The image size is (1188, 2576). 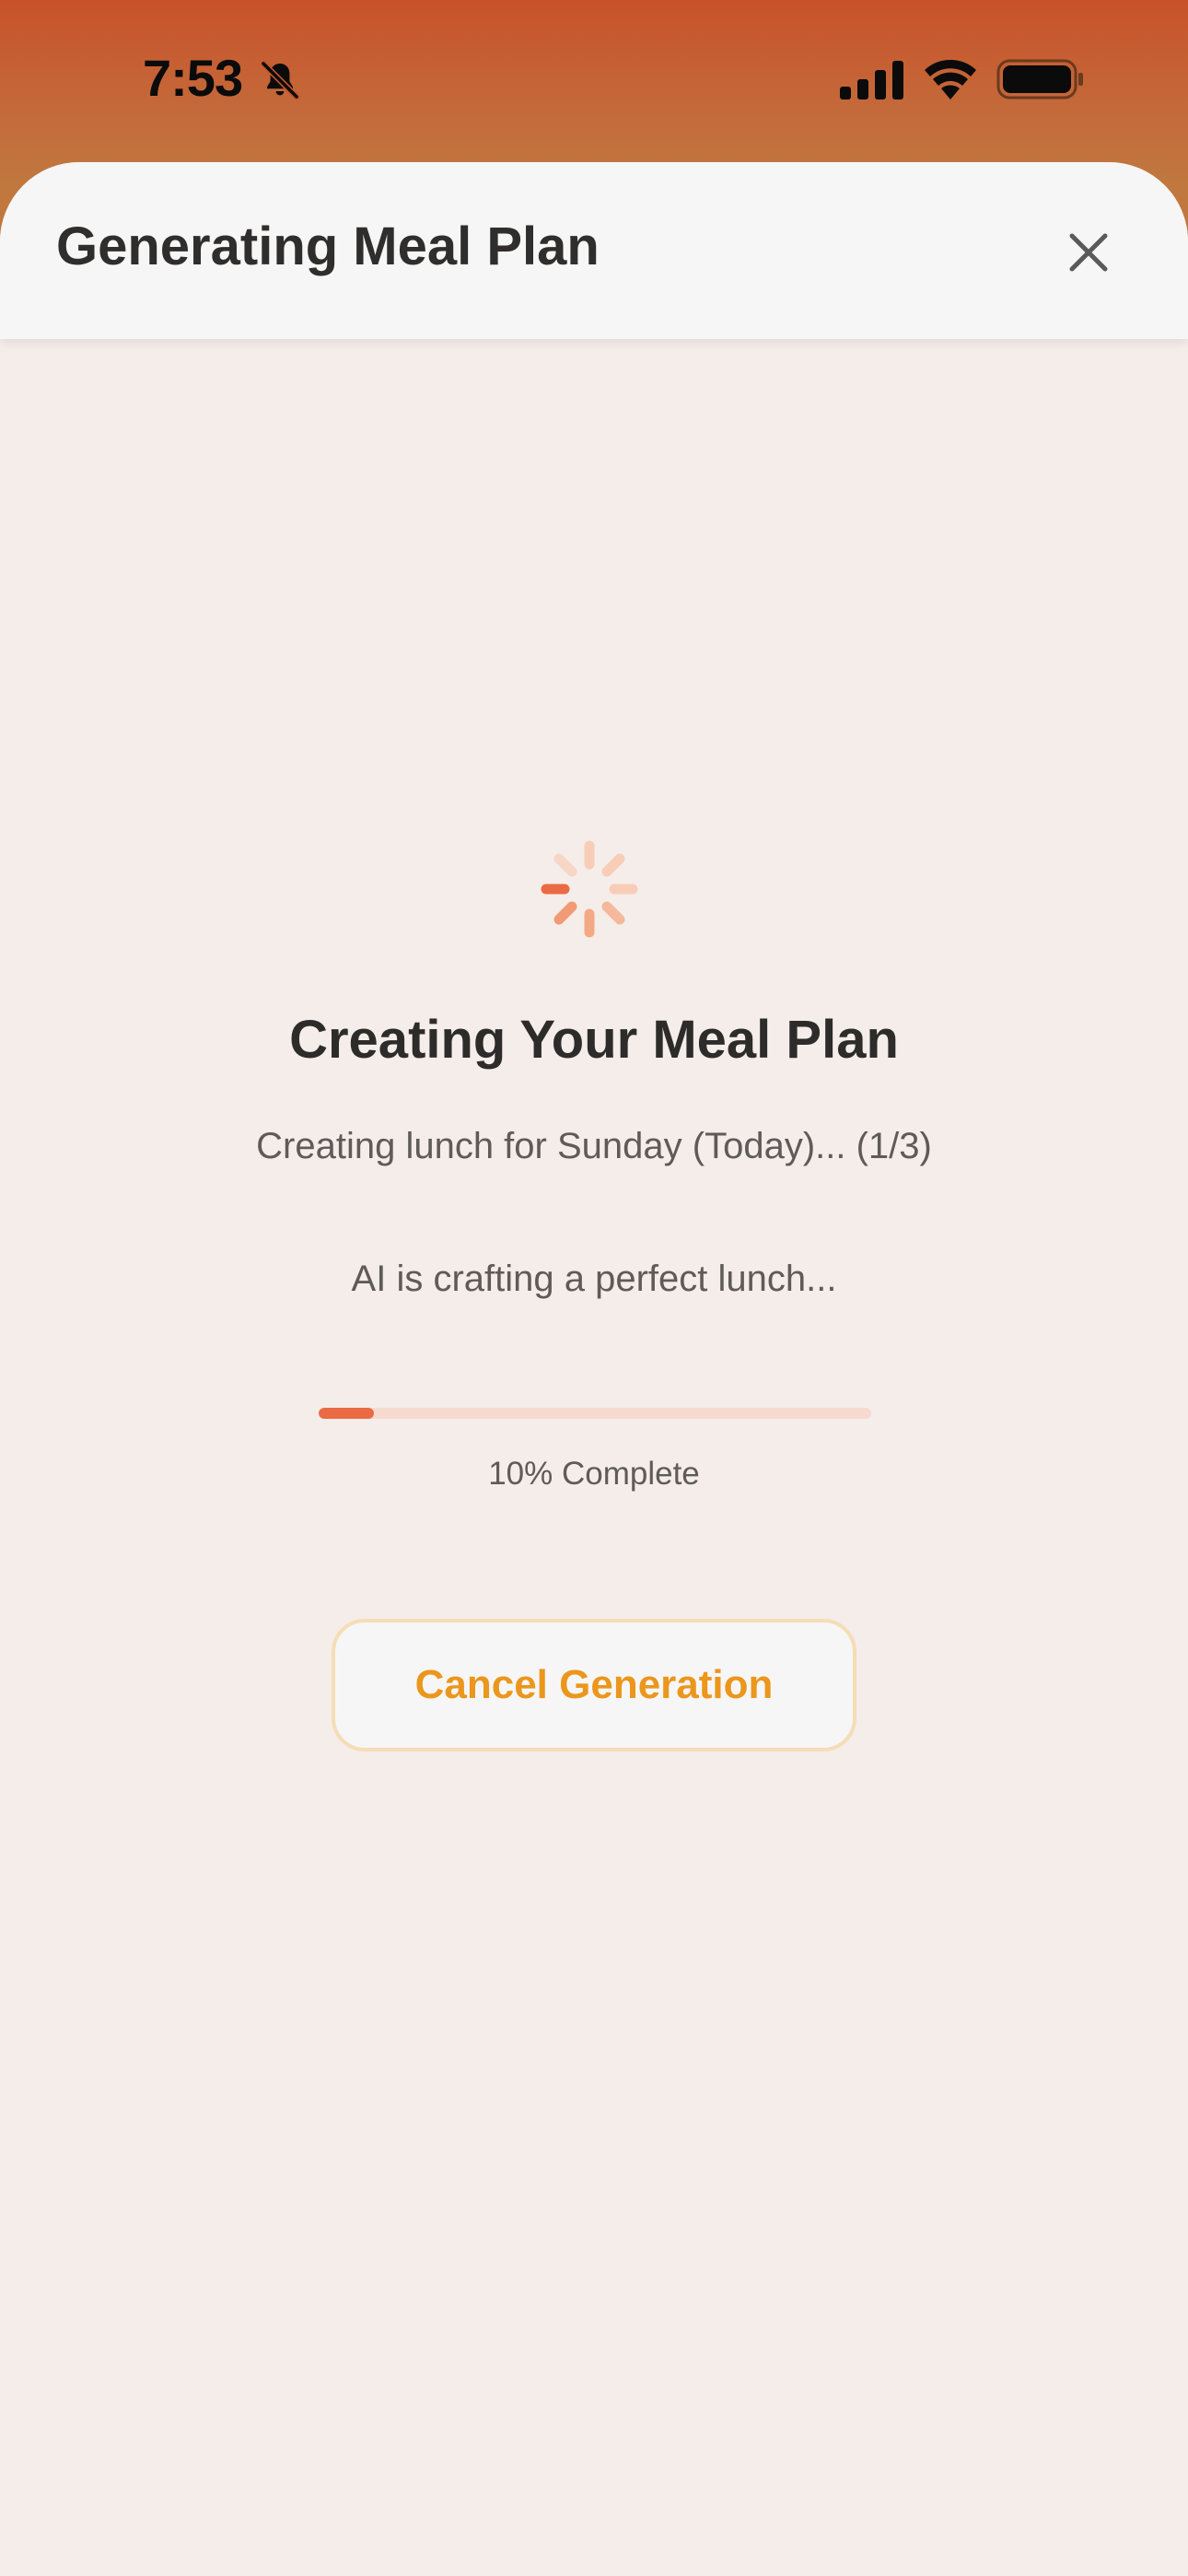 I want to click on main-title: Creating Your Meal Plan, so click(x=594, y=1040).